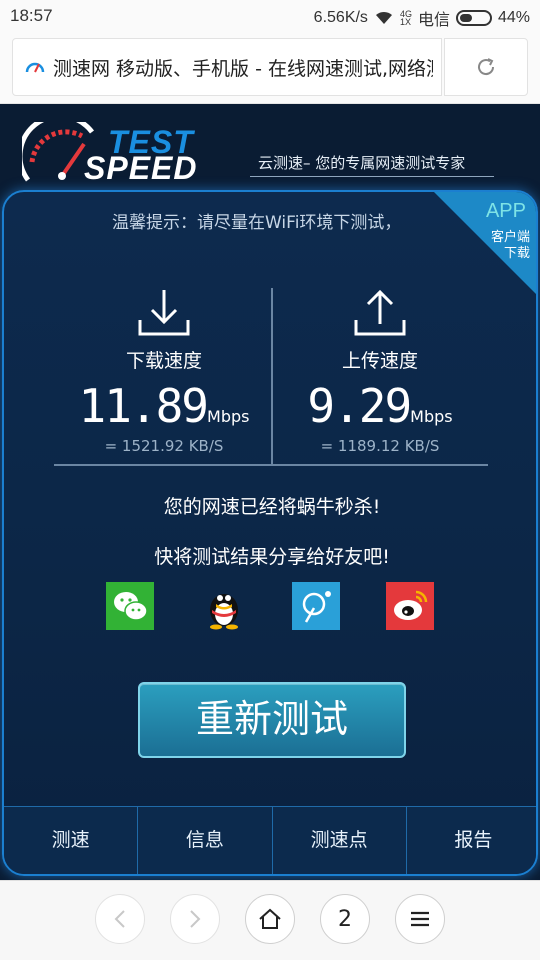 The width and height of the screenshot is (540, 960). I want to click on share-weibo-button, so click(410, 606).